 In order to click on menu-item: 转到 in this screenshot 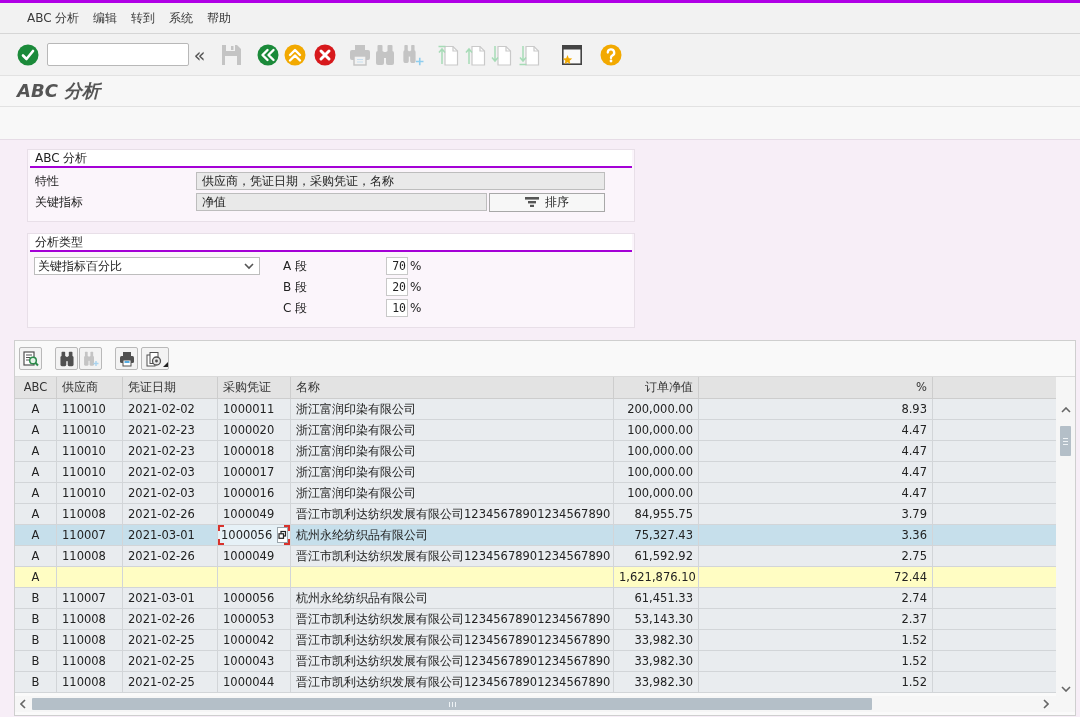, I will do `click(143, 18)`.